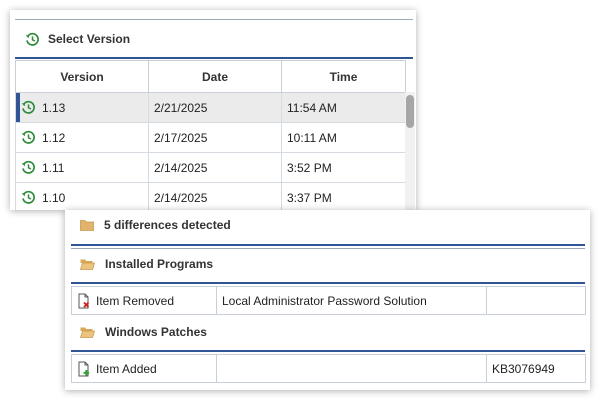 The image size is (600, 400). I want to click on file-added-icon, so click(84, 369).